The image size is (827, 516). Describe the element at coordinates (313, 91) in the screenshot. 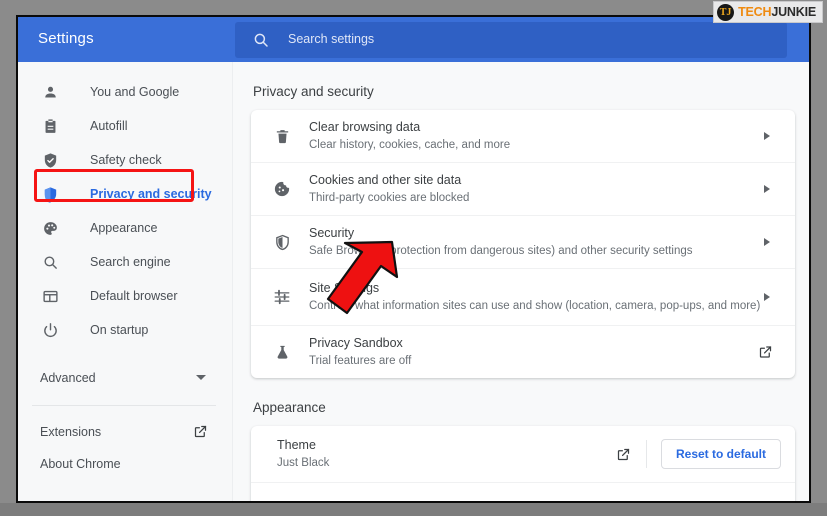

I see `section-title-privacy: Privacy and security` at that location.